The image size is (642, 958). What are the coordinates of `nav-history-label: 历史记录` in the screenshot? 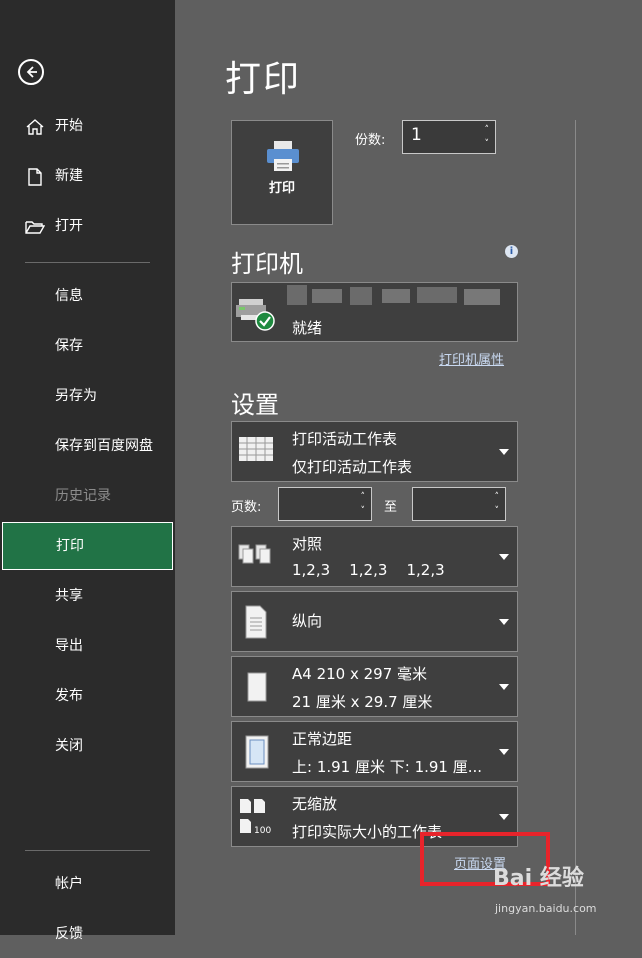 It's located at (83, 496).